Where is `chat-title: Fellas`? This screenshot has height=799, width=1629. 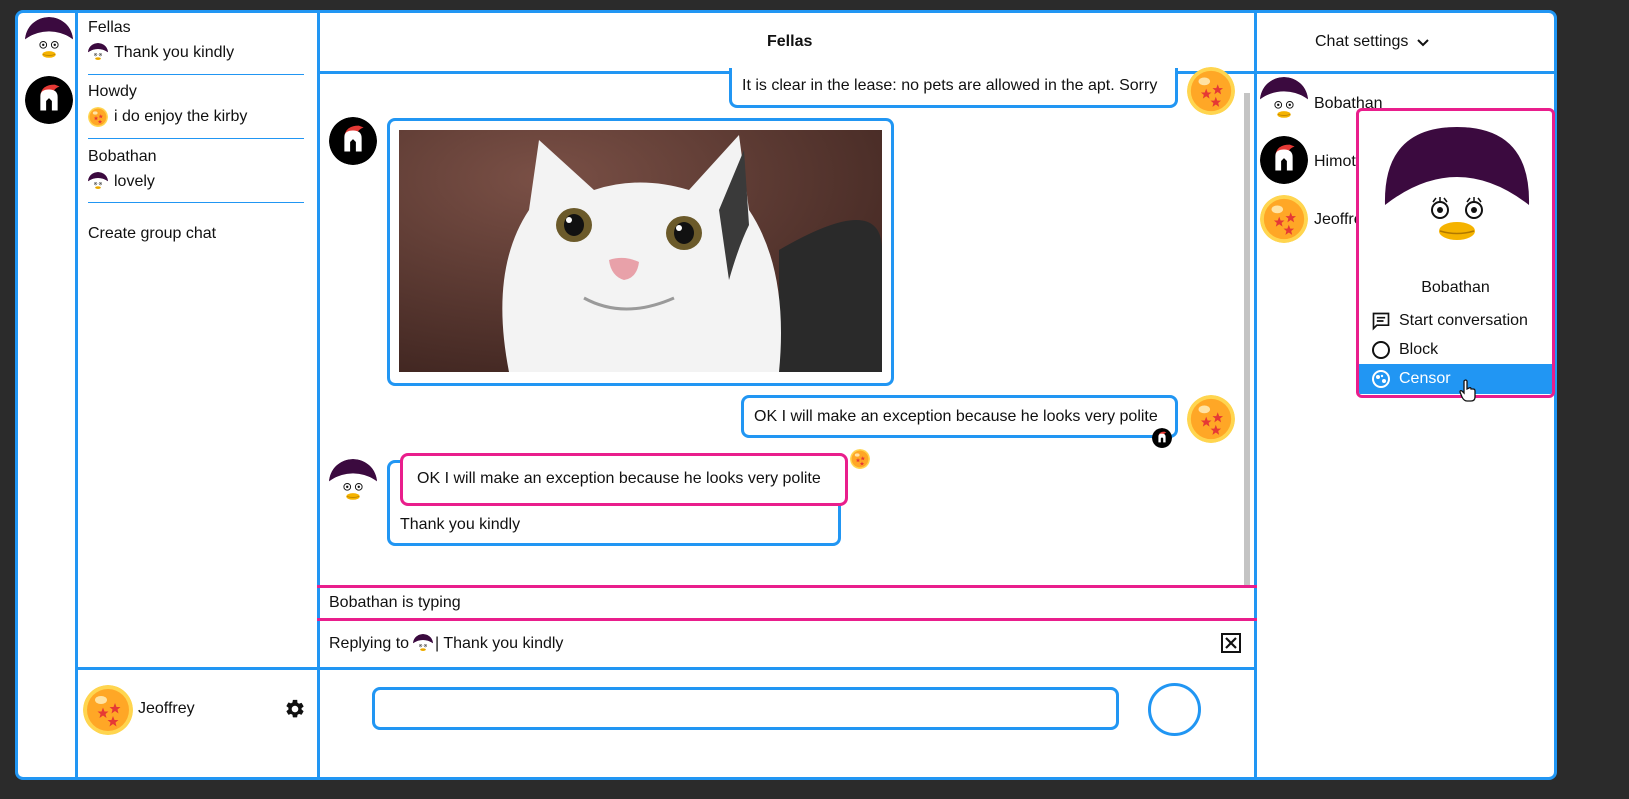
chat-title: Fellas is located at coordinates (790, 41).